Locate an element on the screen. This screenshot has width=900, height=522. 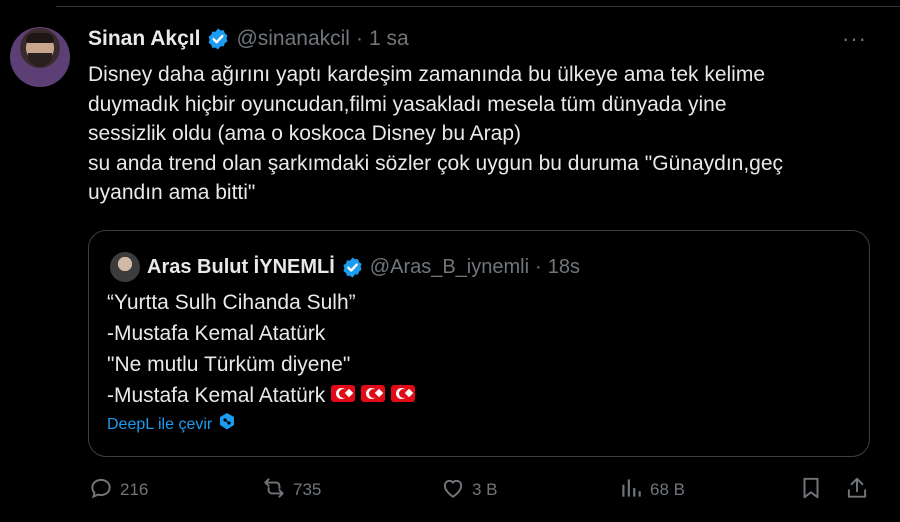
retweet-icon is located at coordinates (277, 490).